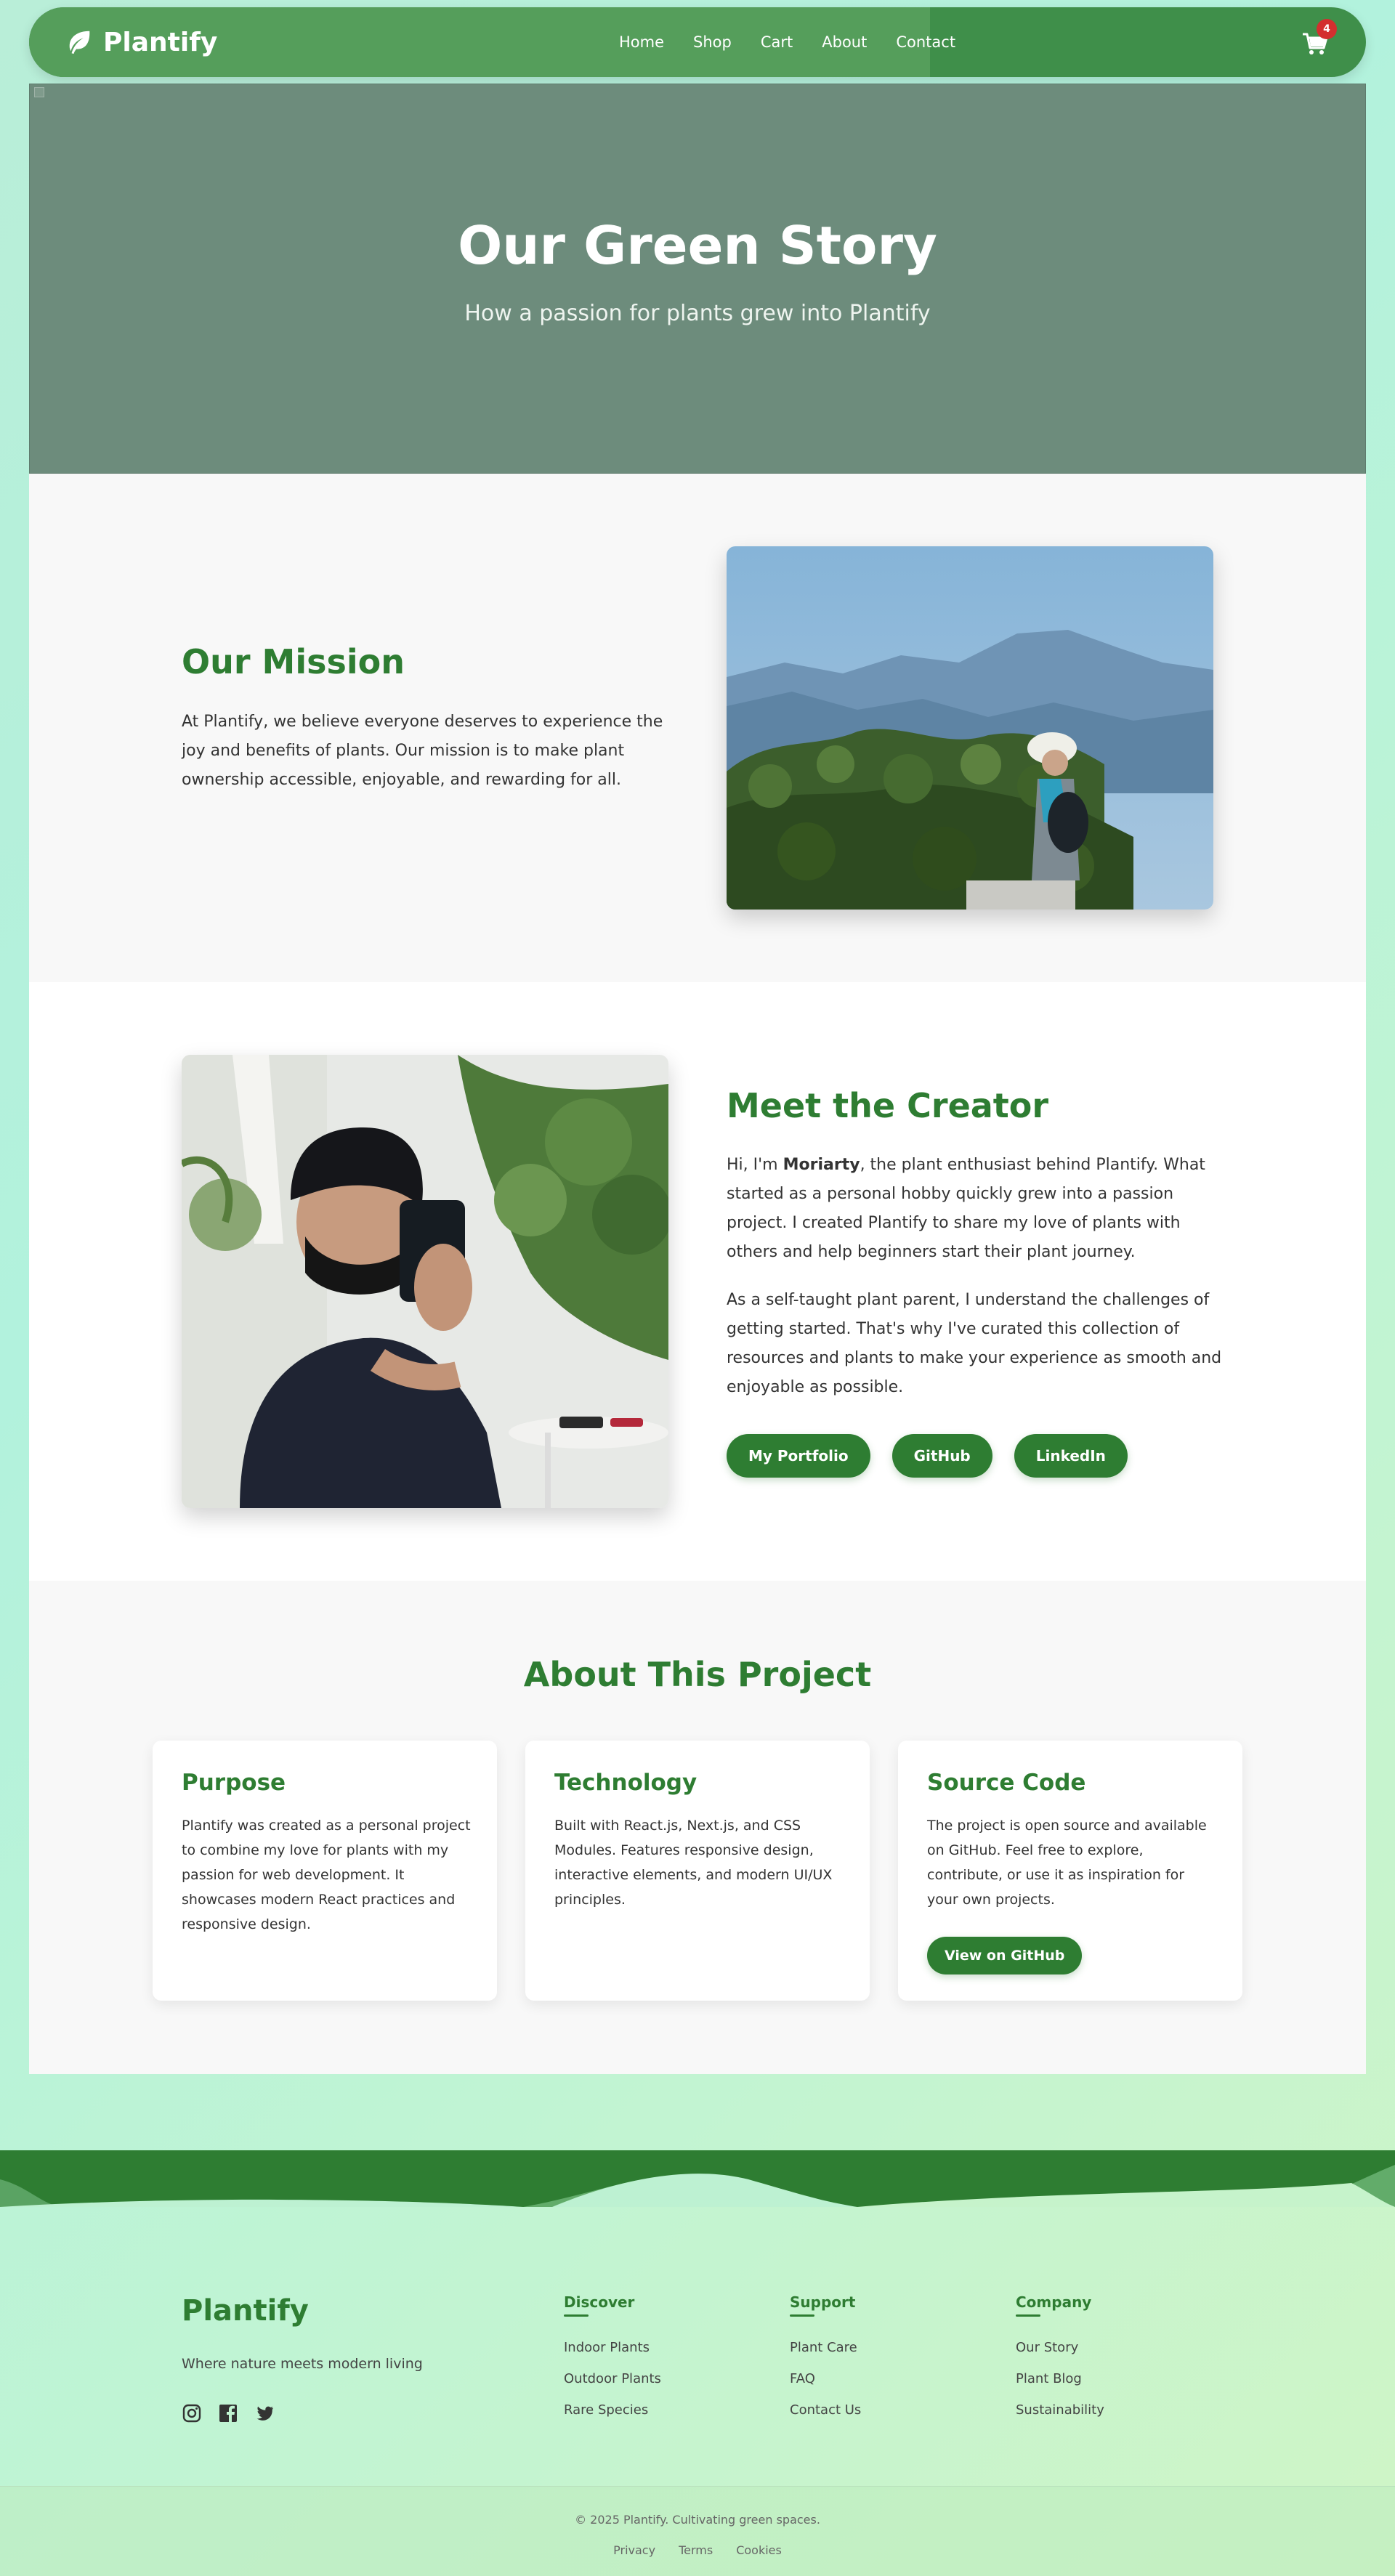  Describe the element at coordinates (777, 42) in the screenshot. I see `nav-link-cart: Cart` at that location.